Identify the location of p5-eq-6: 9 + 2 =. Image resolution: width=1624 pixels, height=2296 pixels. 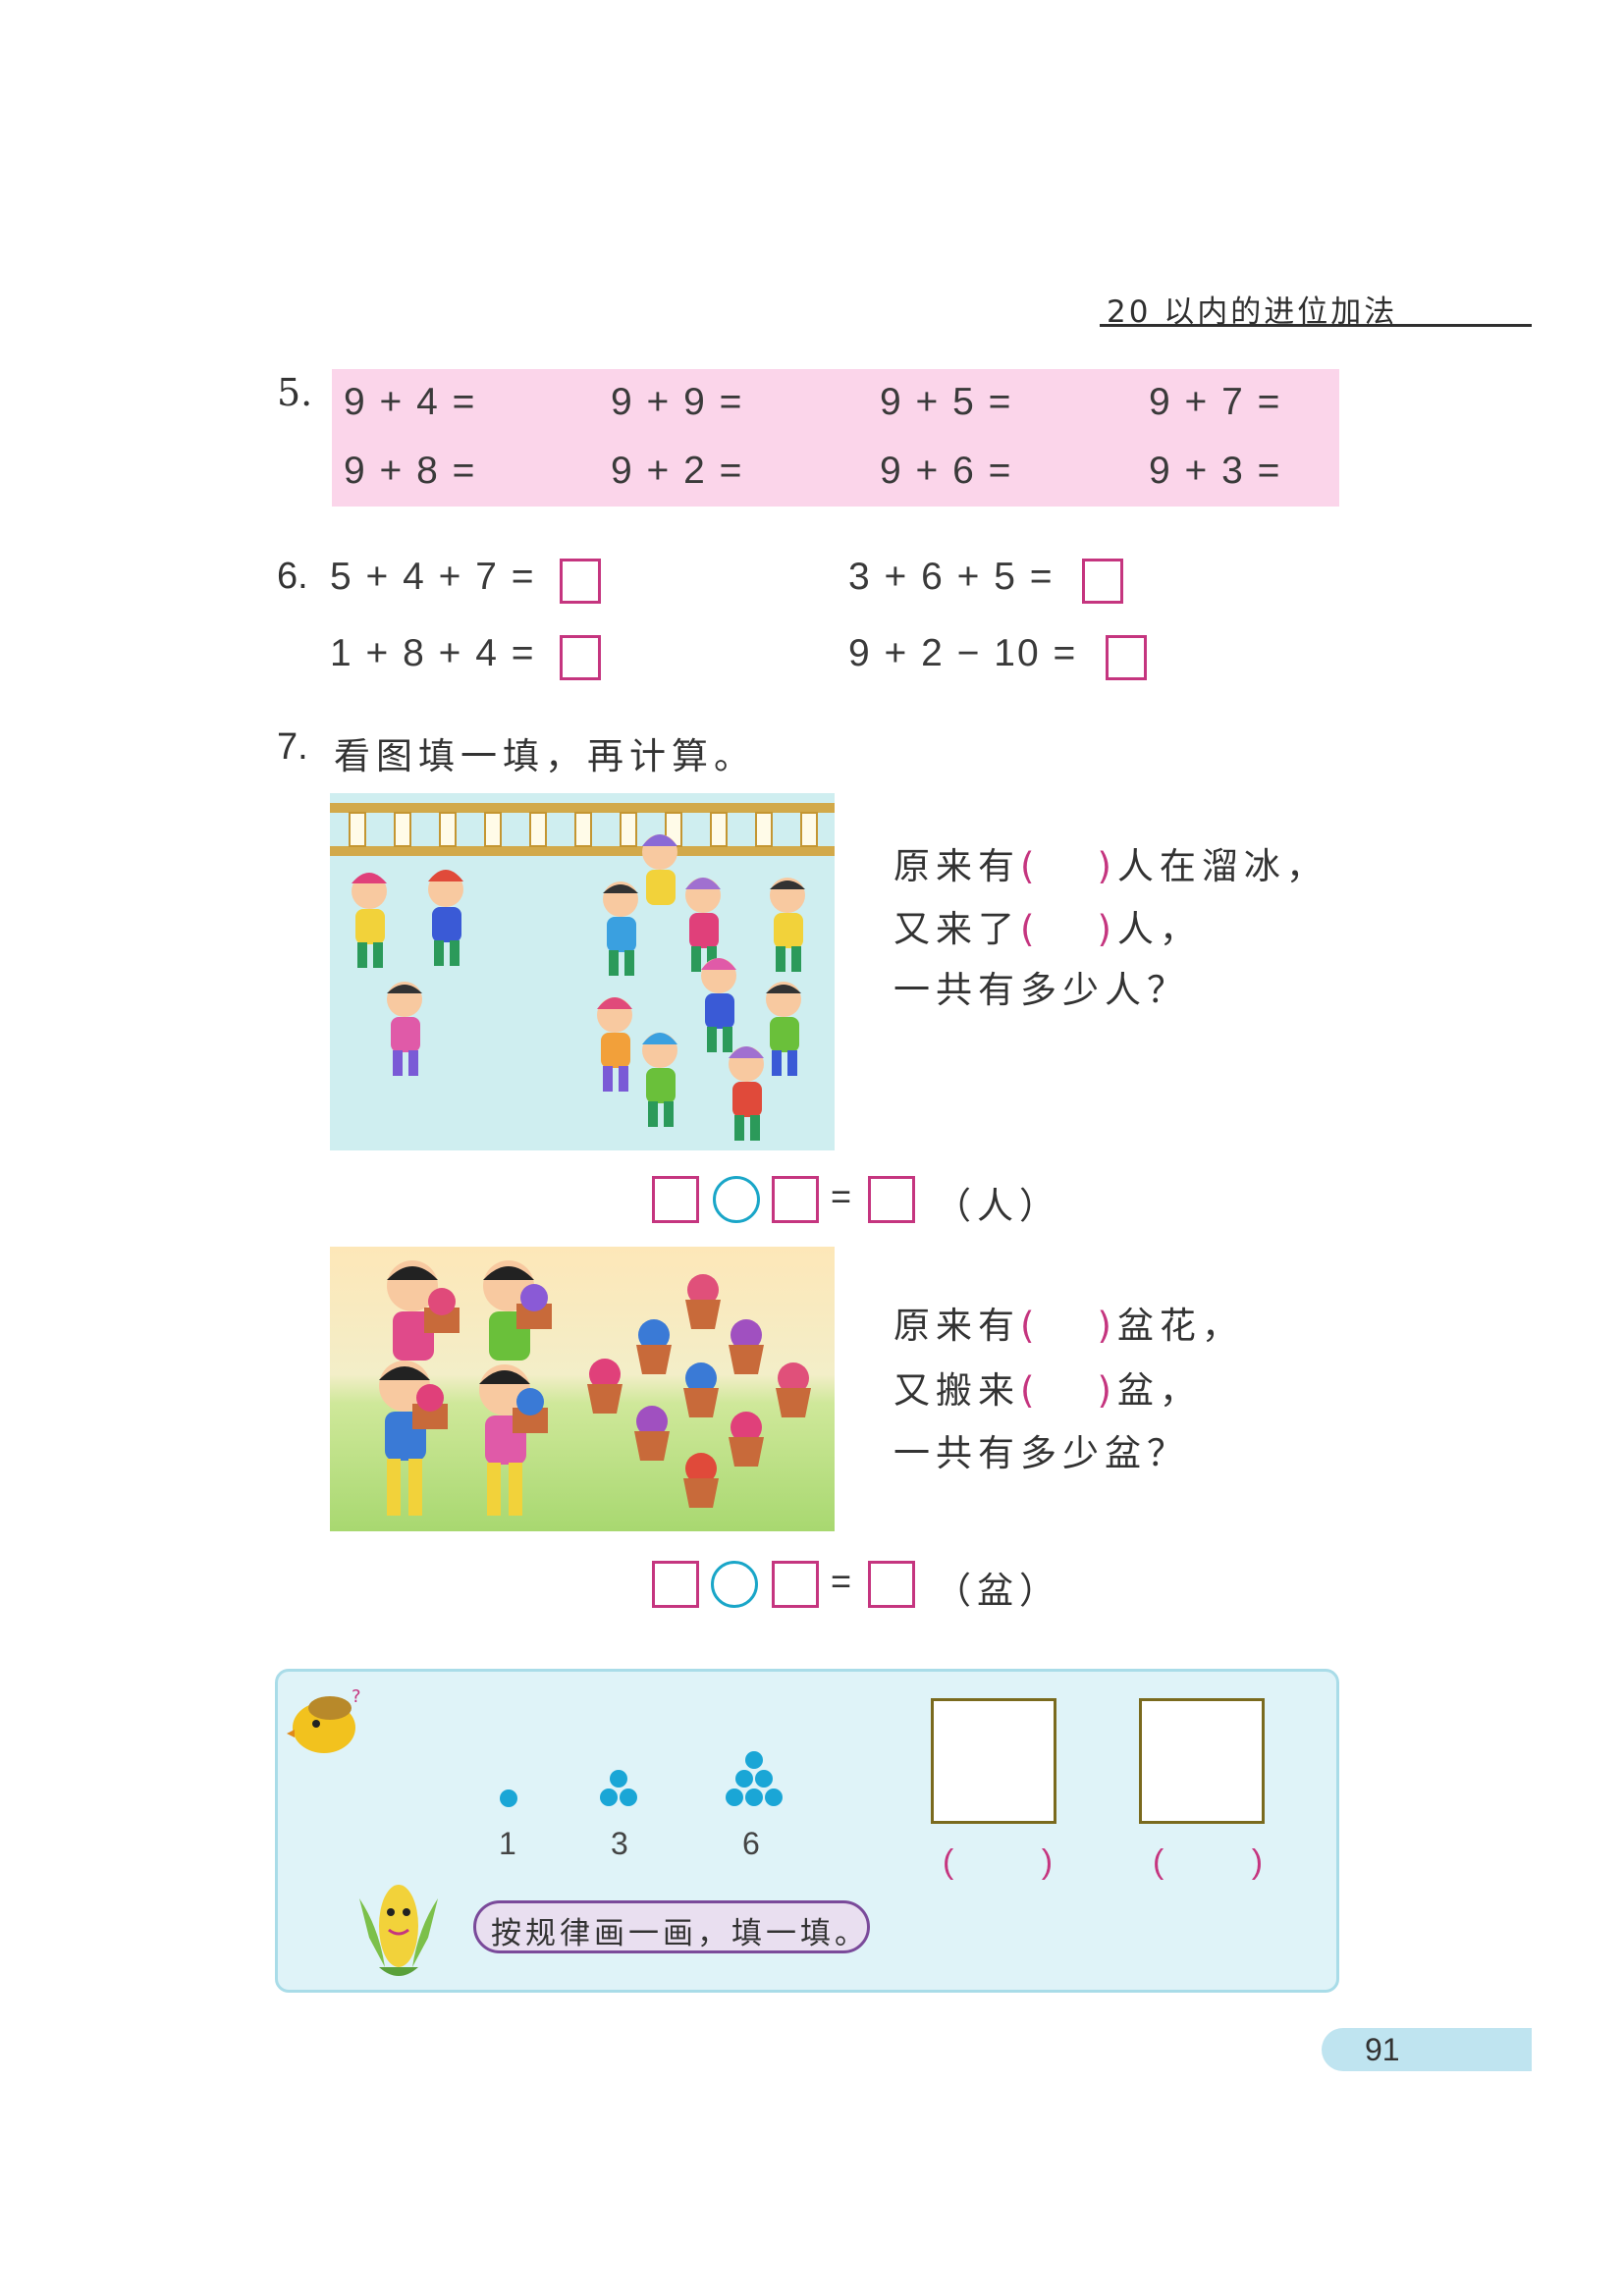
(677, 471).